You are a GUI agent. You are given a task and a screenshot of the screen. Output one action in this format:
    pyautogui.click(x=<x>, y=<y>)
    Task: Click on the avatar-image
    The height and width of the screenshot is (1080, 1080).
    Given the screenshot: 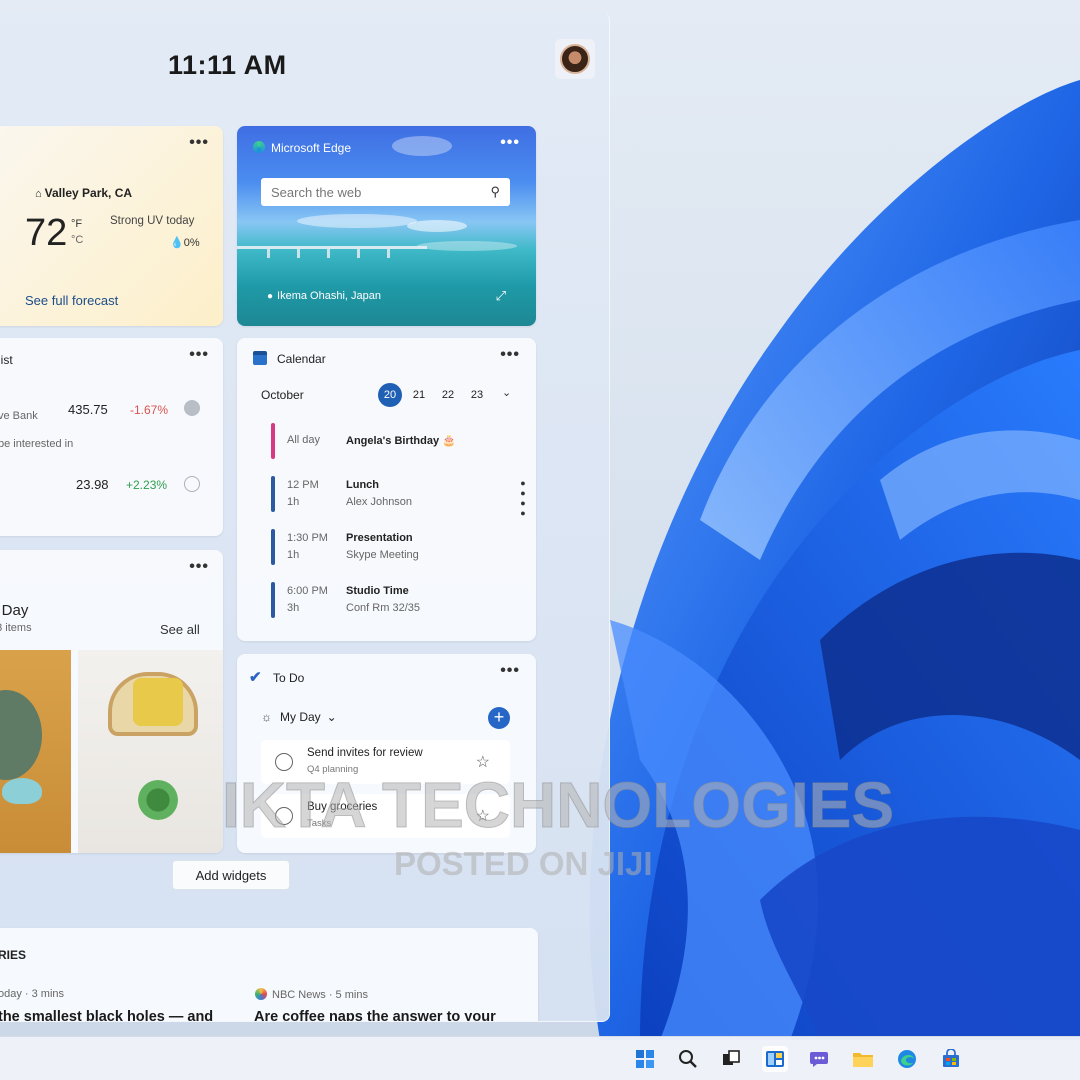 What is the action you would take?
    pyautogui.click(x=575, y=59)
    